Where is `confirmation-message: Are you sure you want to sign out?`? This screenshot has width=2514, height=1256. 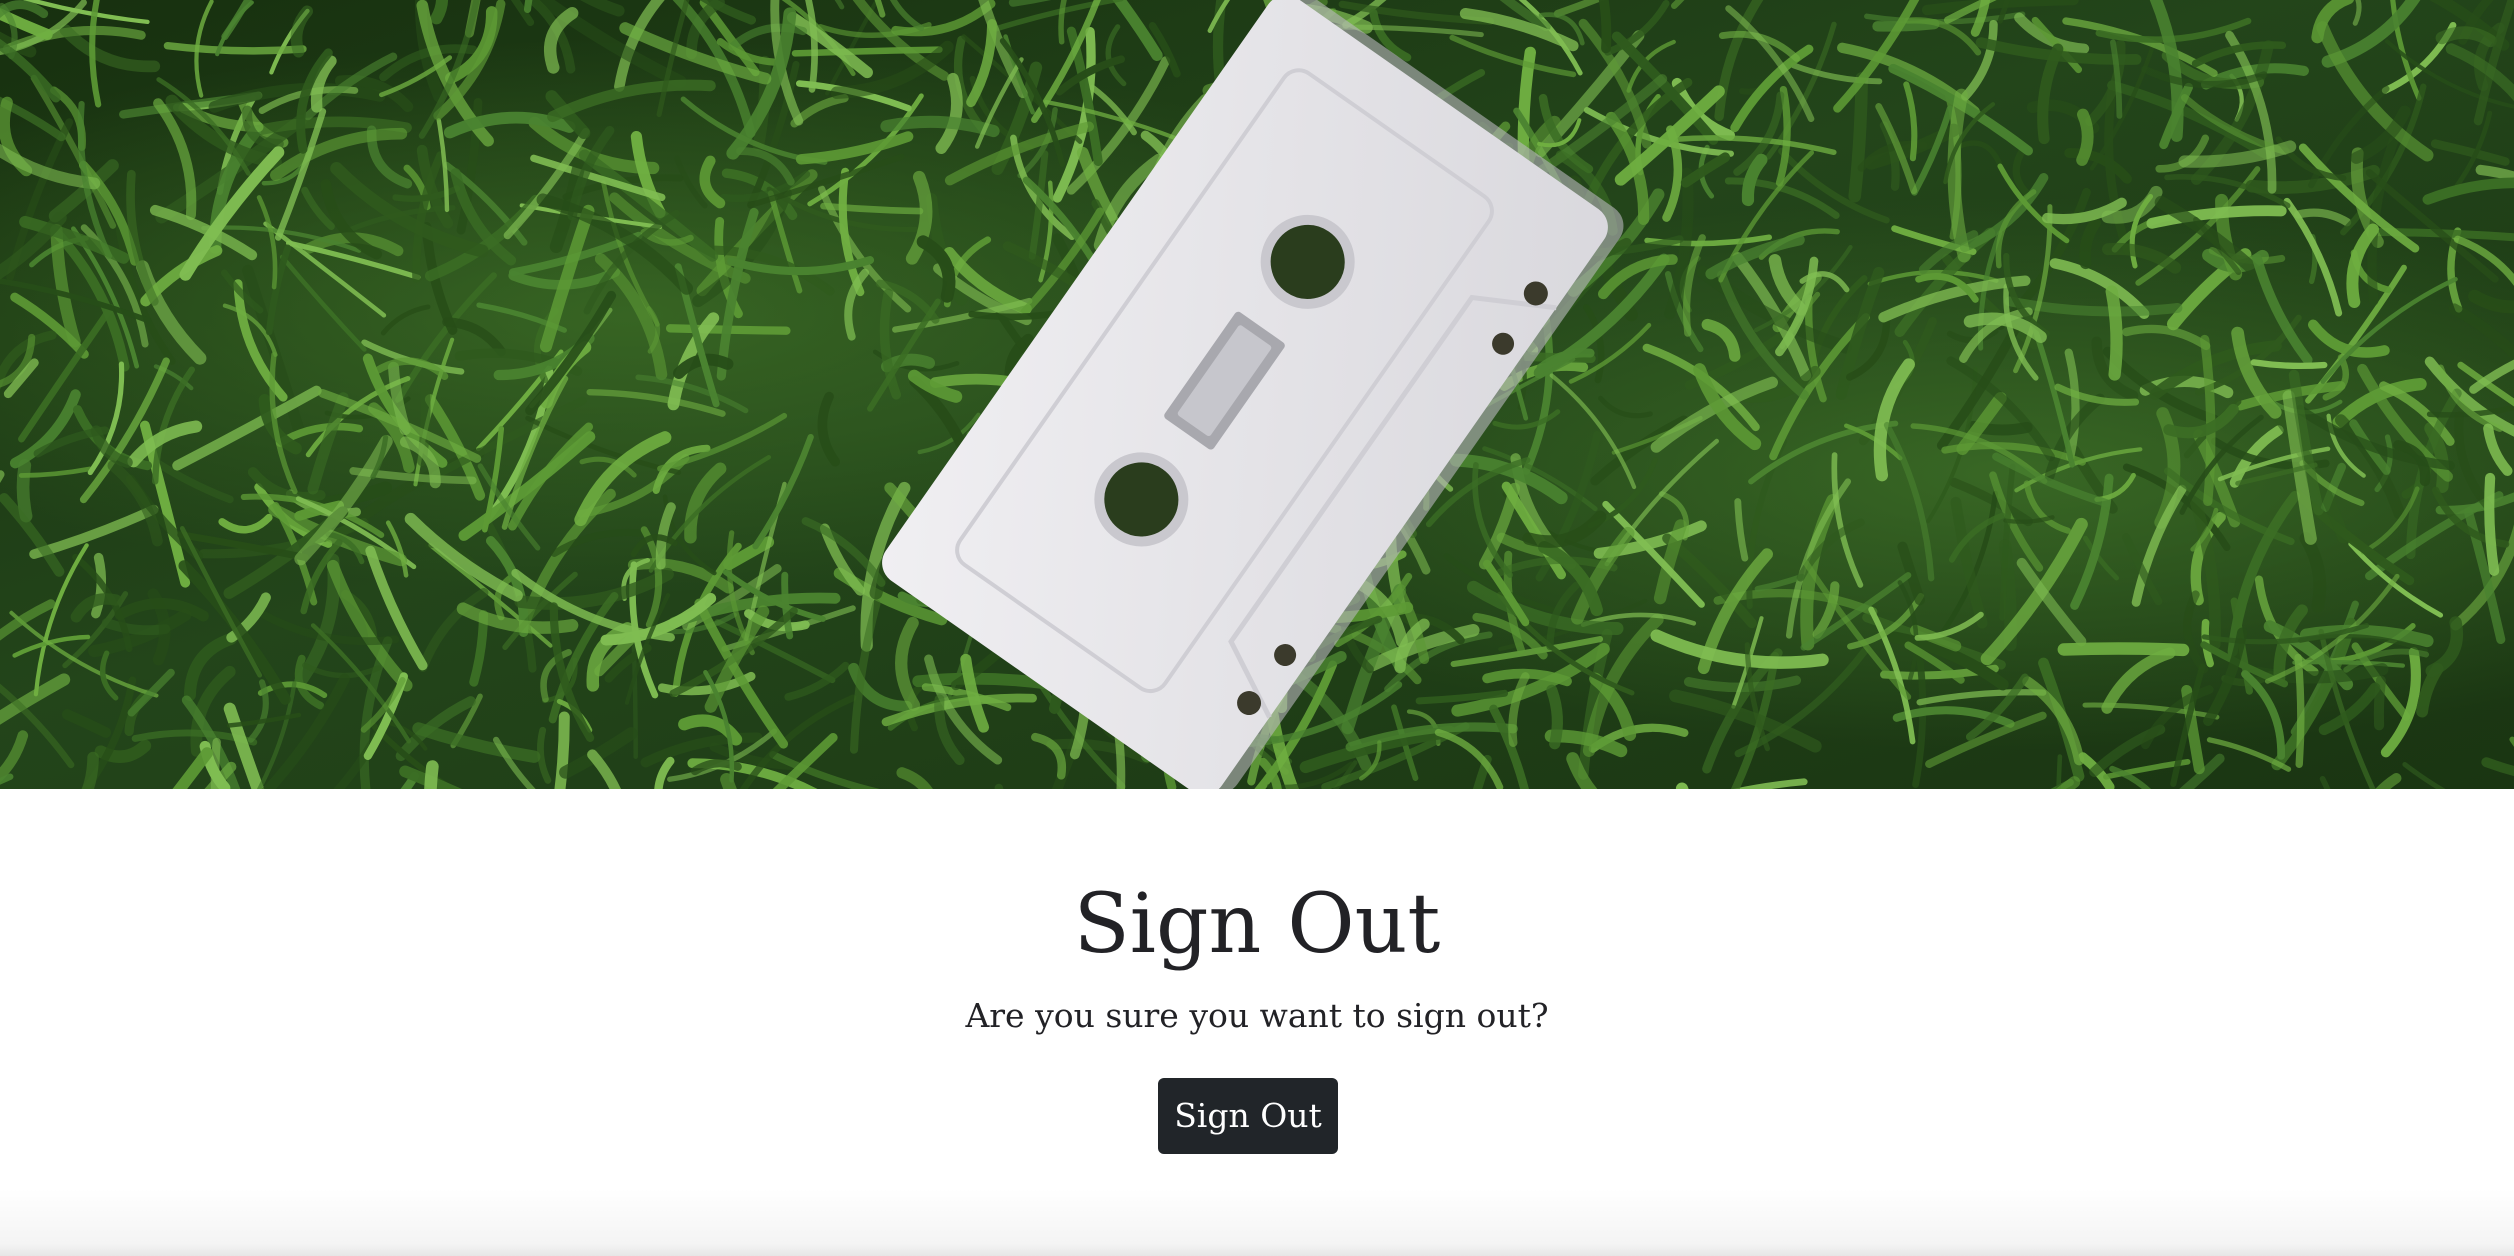 confirmation-message: Are you sure you want to sign out? is located at coordinates (1257, 1015).